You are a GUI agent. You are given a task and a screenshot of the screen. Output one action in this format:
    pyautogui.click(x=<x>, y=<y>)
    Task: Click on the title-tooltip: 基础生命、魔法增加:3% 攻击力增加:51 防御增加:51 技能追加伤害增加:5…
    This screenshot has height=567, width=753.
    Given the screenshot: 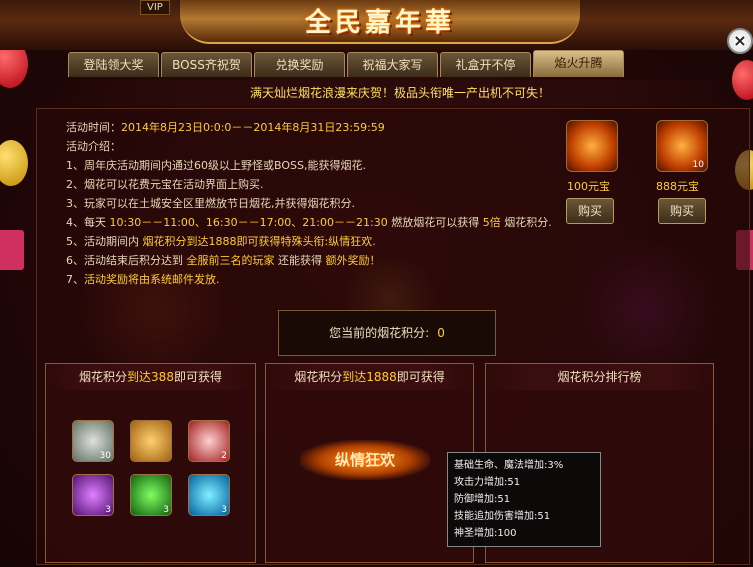 What is the action you would take?
    pyautogui.click(x=524, y=499)
    